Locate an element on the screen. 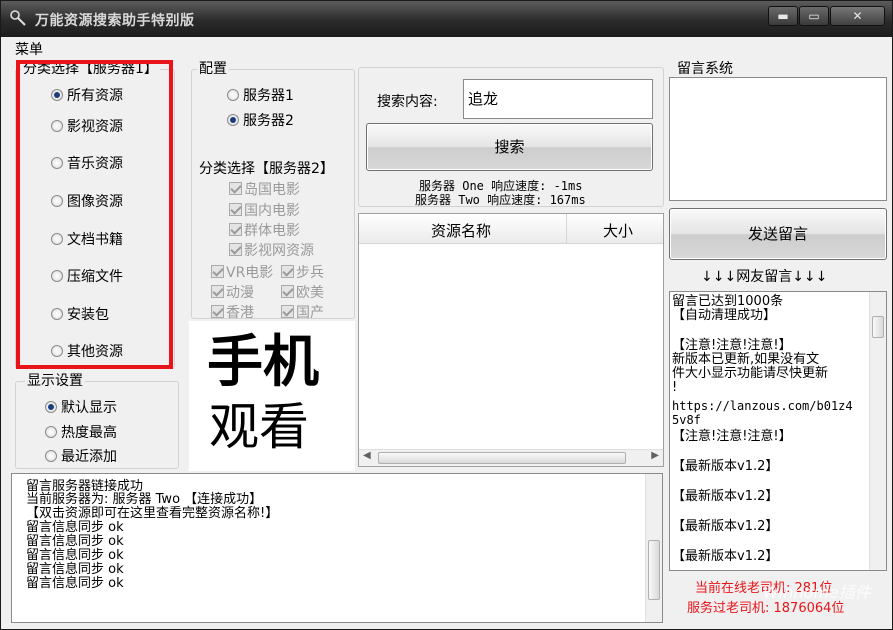 This screenshot has width=893, height=630. close-button: ✕ is located at coordinates (857, 16).